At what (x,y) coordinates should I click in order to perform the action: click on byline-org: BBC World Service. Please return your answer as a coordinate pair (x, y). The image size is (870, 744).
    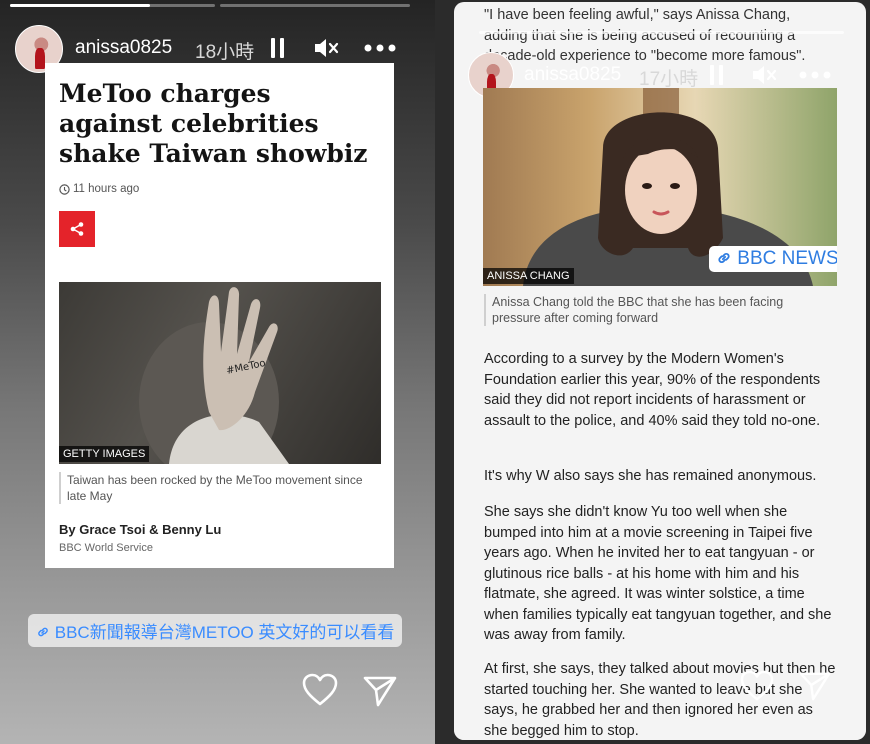
    Looking at the image, I should click on (106, 548).